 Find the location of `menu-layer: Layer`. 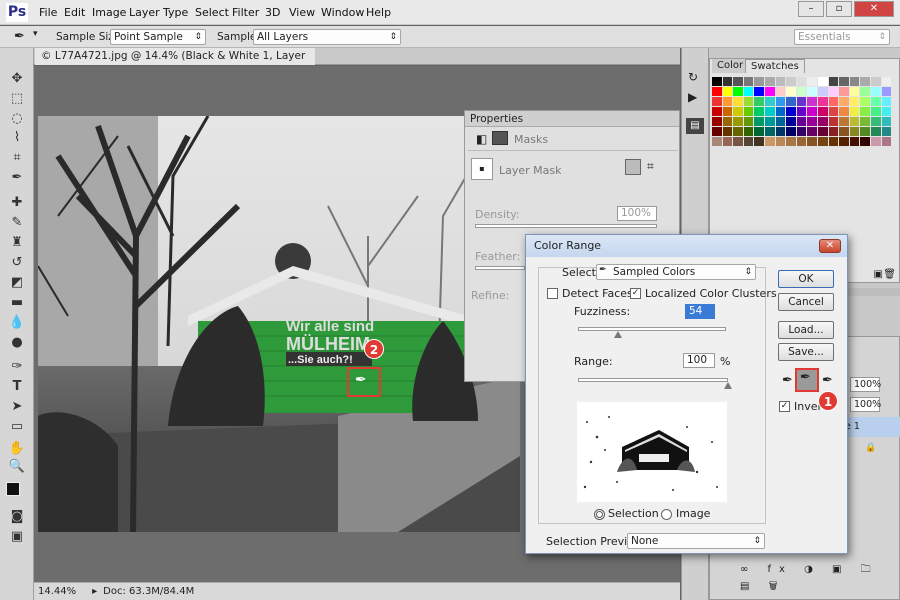

menu-layer: Layer is located at coordinates (144, 12).